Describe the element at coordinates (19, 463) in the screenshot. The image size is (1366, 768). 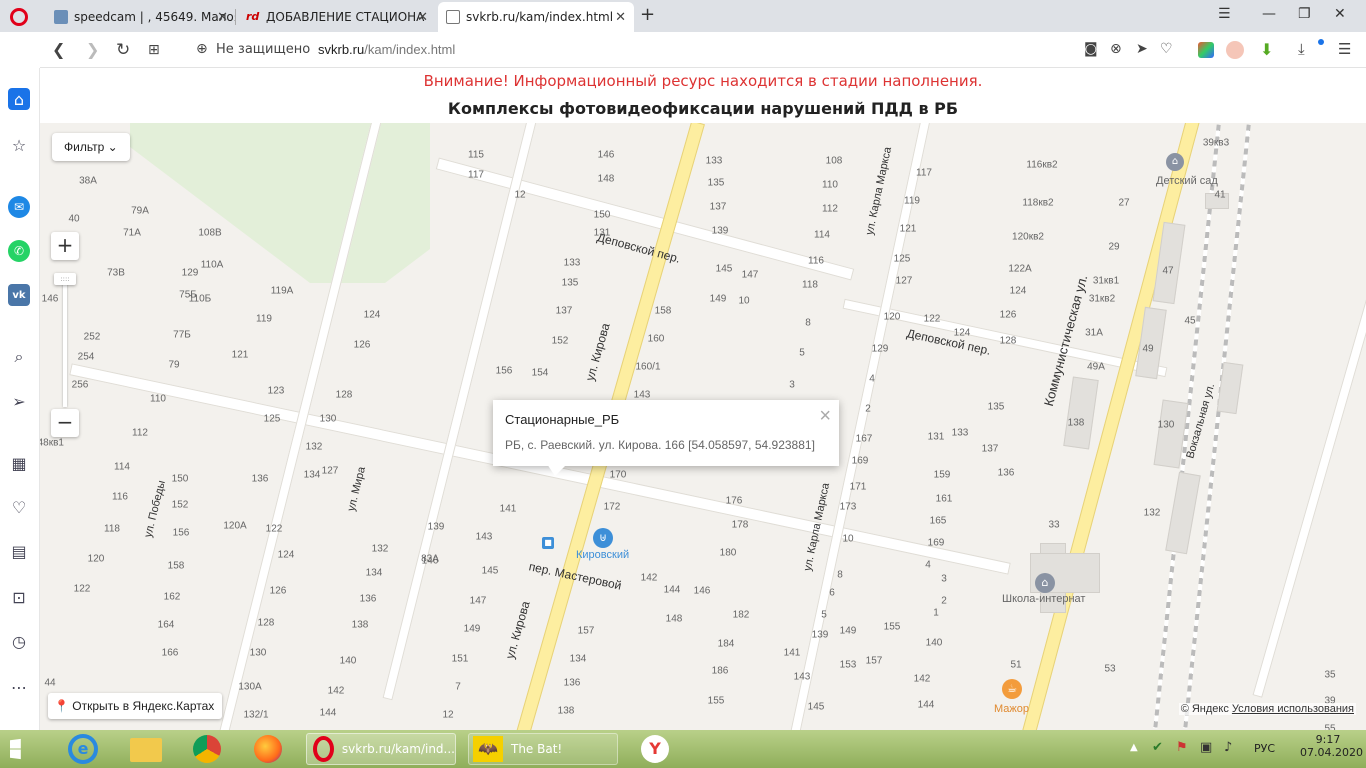
I see `apps-icon: ▦` at that location.